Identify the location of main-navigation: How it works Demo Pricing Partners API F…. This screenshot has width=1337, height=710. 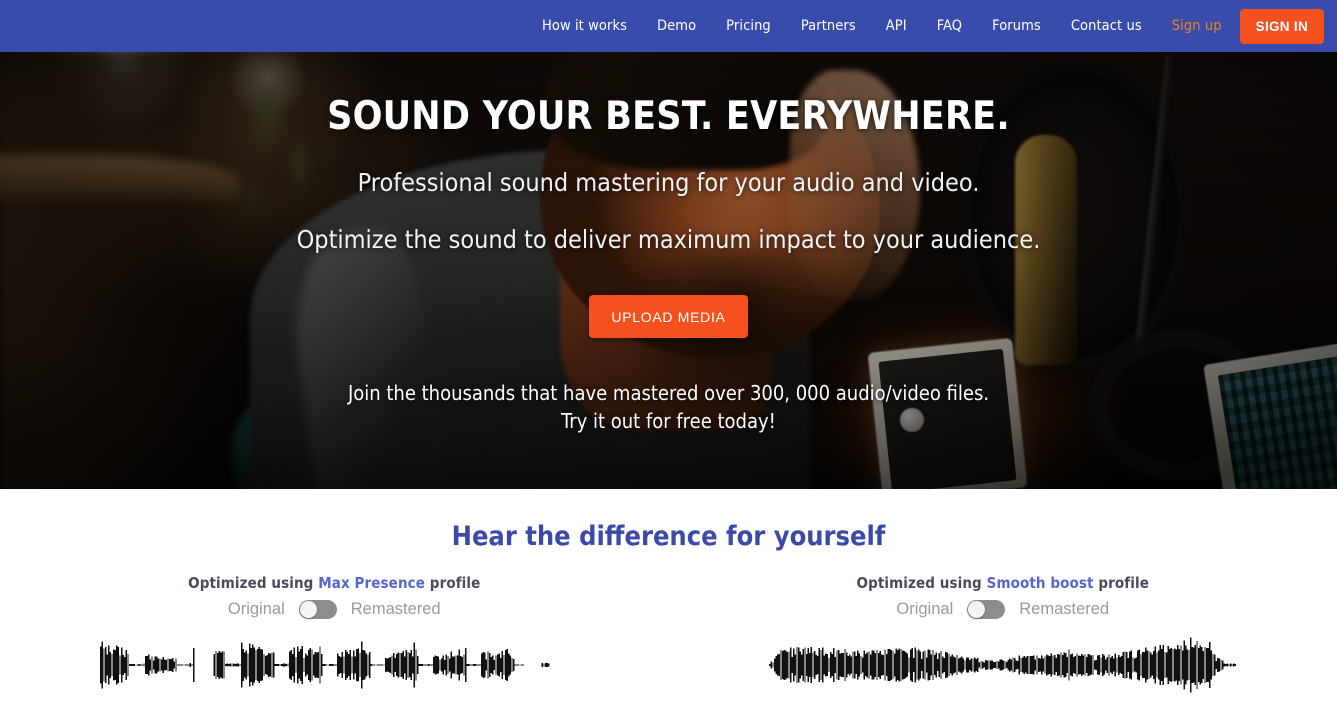
(932, 26).